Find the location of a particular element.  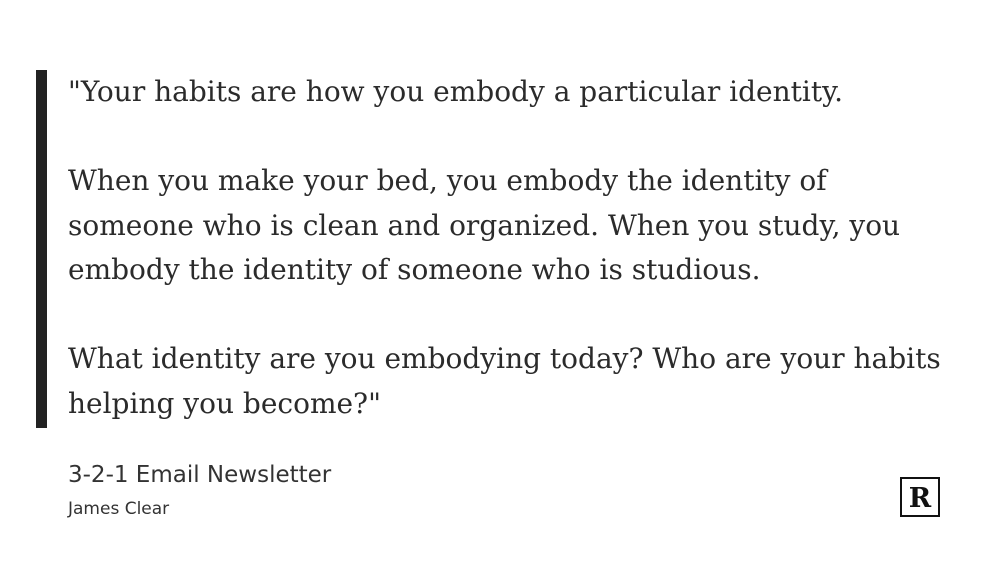

source-title: 3-2-1 Email Newsletter is located at coordinates (200, 475).